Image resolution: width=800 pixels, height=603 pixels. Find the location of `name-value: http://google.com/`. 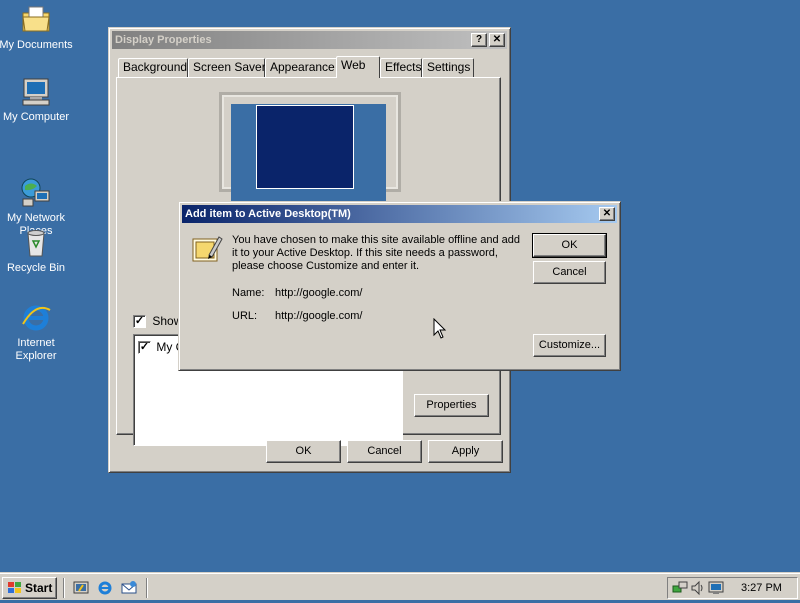

name-value: http://google.com/ is located at coordinates (319, 293).